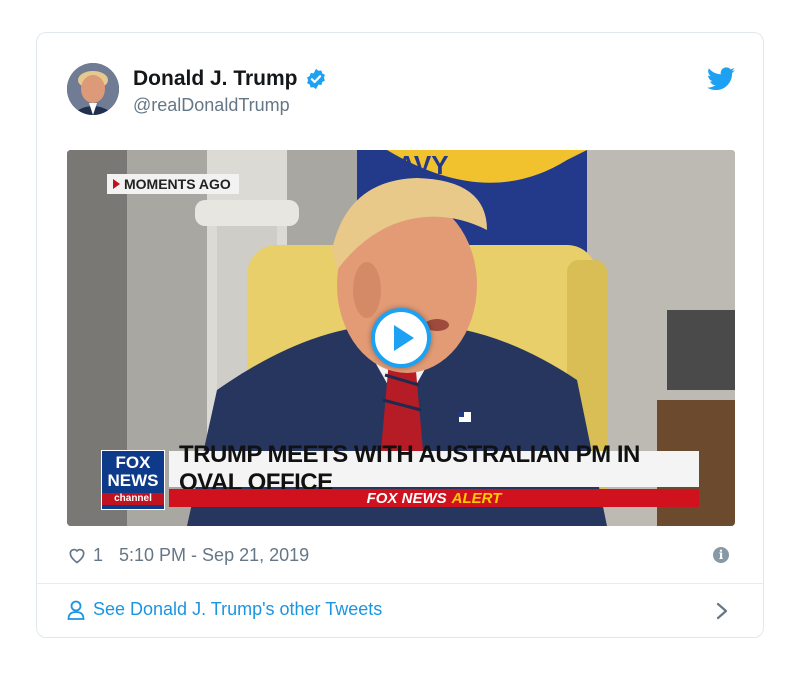  I want to click on see-other-tweets-label: See Donald J. Trump's other Tweets, so click(237, 609).